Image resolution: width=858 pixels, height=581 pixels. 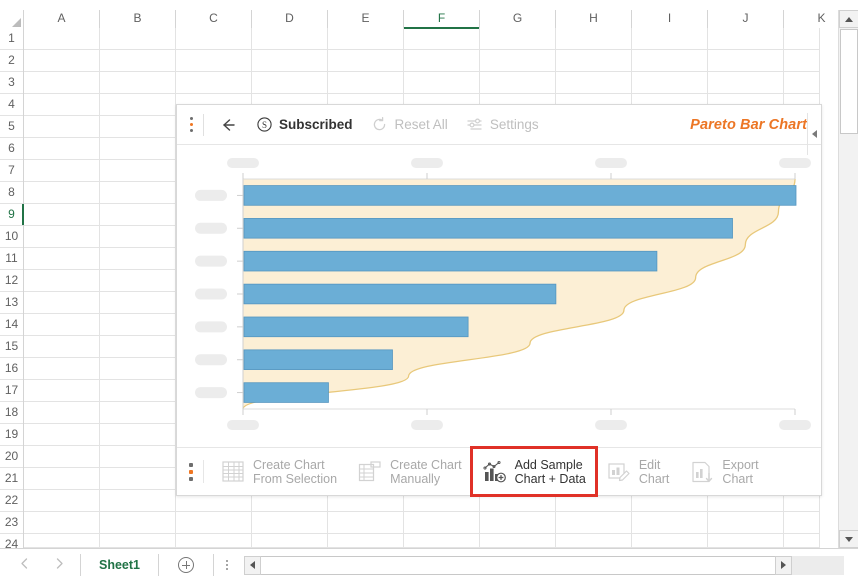 What do you see at coordinates (594, 19) in the screenshot?
I see `column-header-h: H` at bounding box center [594, 19].